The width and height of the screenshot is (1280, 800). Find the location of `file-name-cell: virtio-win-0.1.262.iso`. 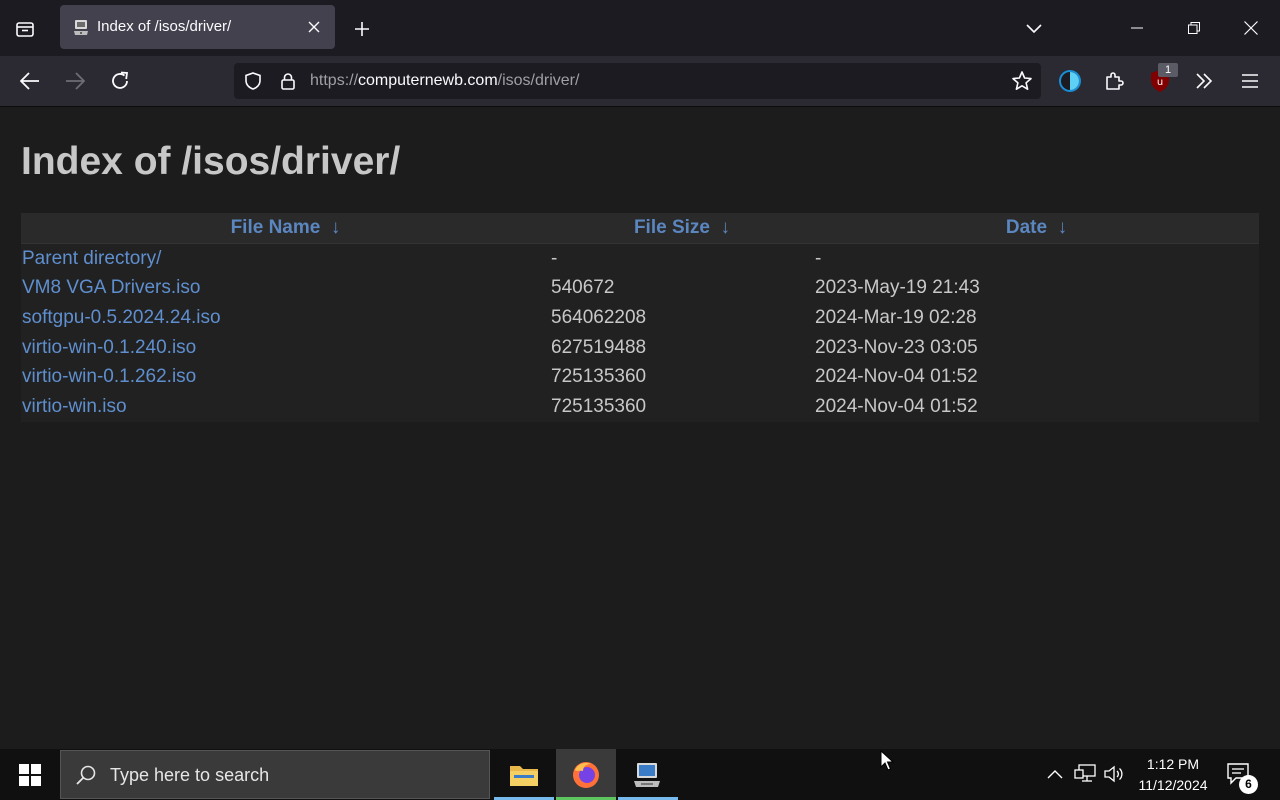

file-name-cell: virtio-win-0.1.262.iso is located at coordinates (285, 377).